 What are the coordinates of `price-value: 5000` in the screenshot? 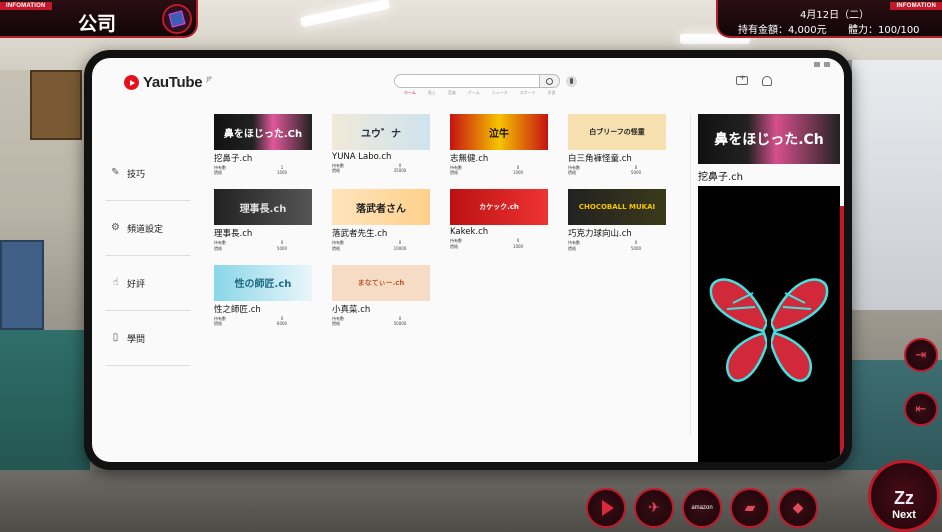 It's located at (636, 248).